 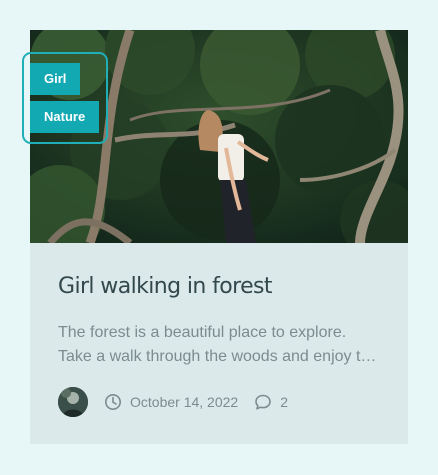 I want to click on post-date: October 14, 2022, so click(x=171, y=402).